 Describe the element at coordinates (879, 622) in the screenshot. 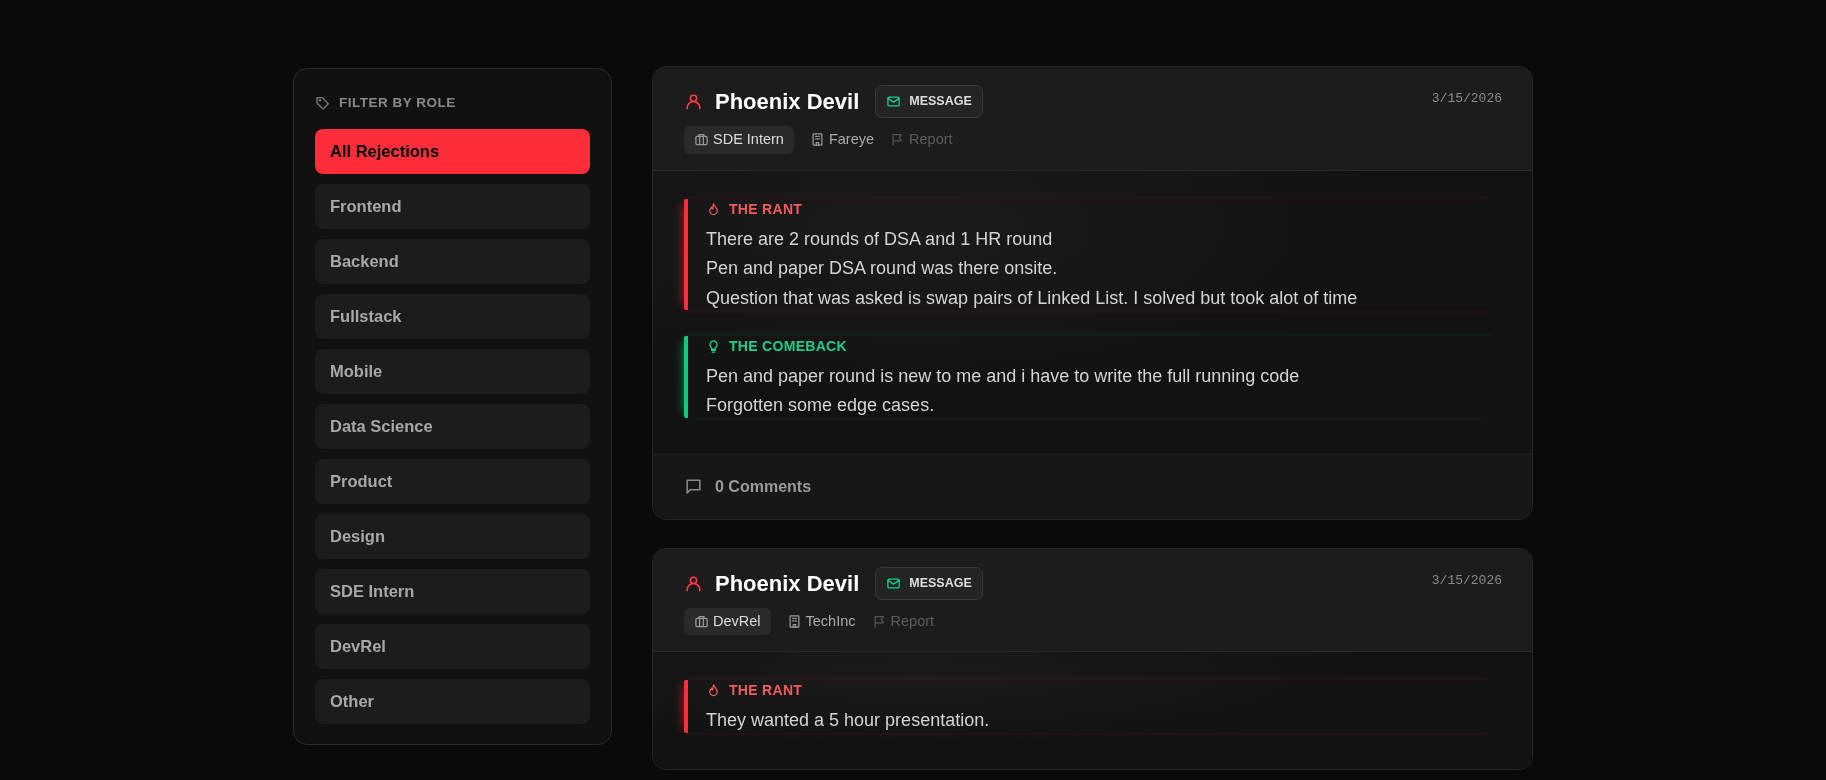

I see `flag-icon` at that location.